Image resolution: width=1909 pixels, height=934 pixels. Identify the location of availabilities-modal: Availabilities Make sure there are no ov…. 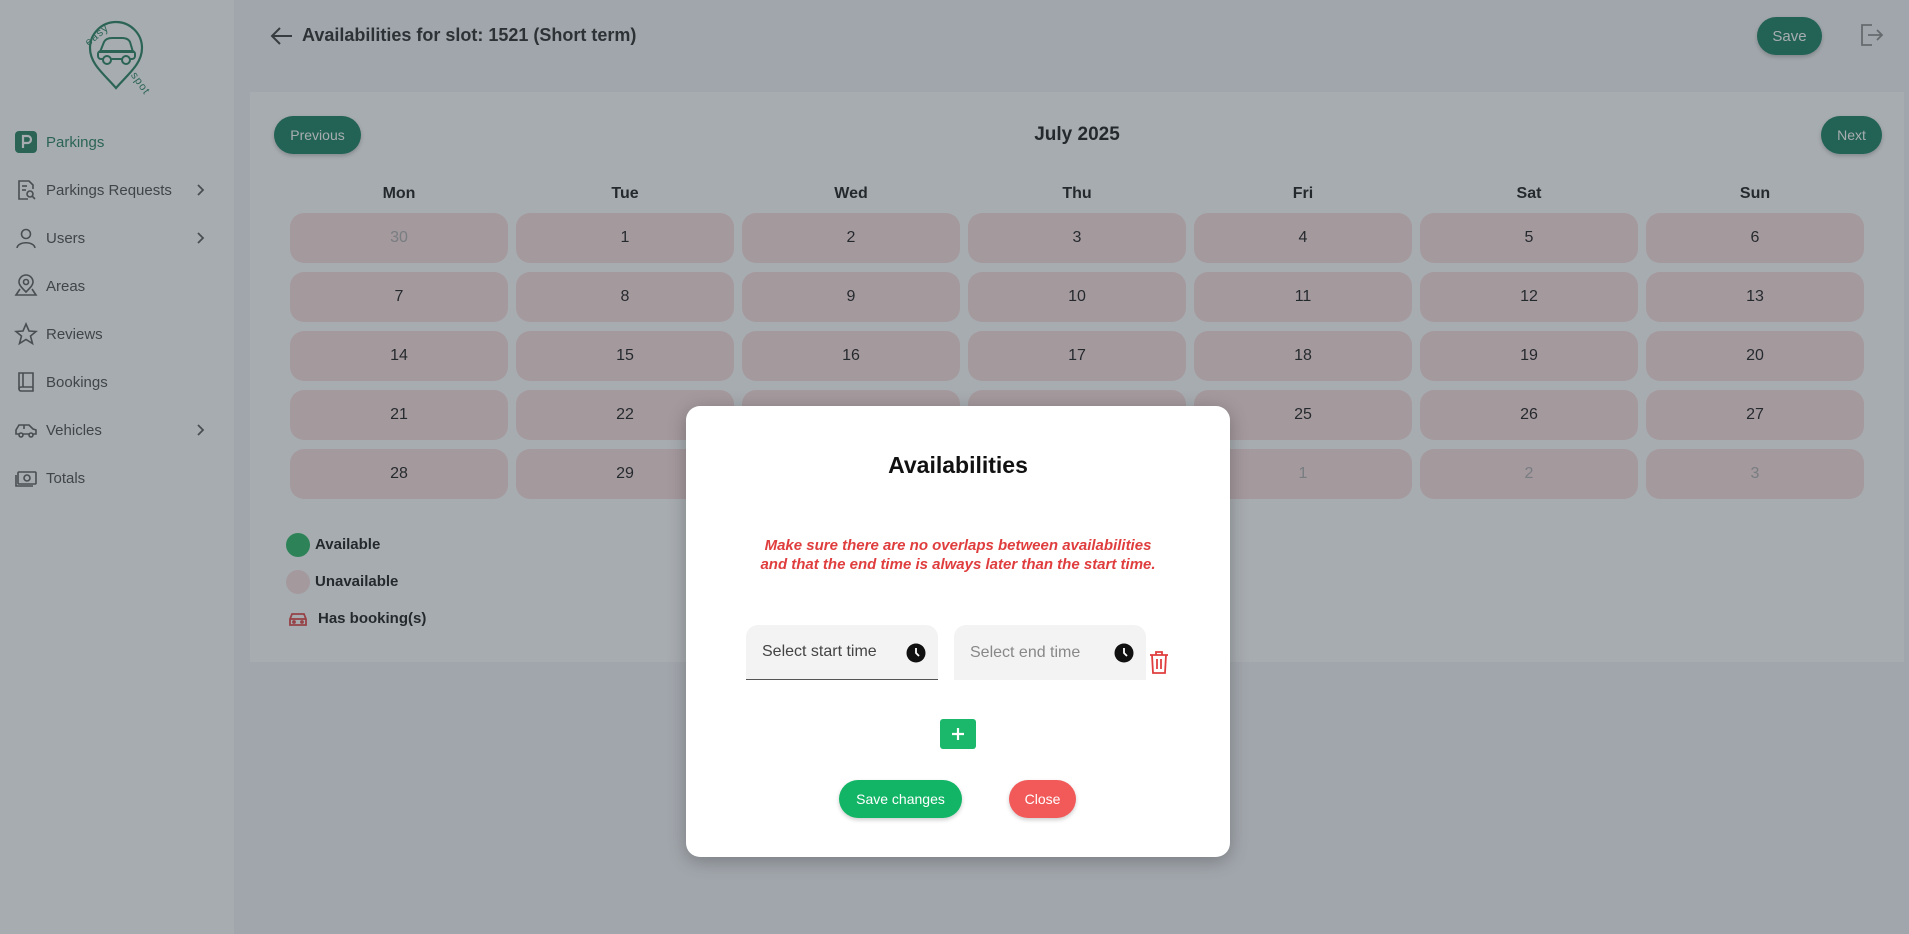
(958, 631).